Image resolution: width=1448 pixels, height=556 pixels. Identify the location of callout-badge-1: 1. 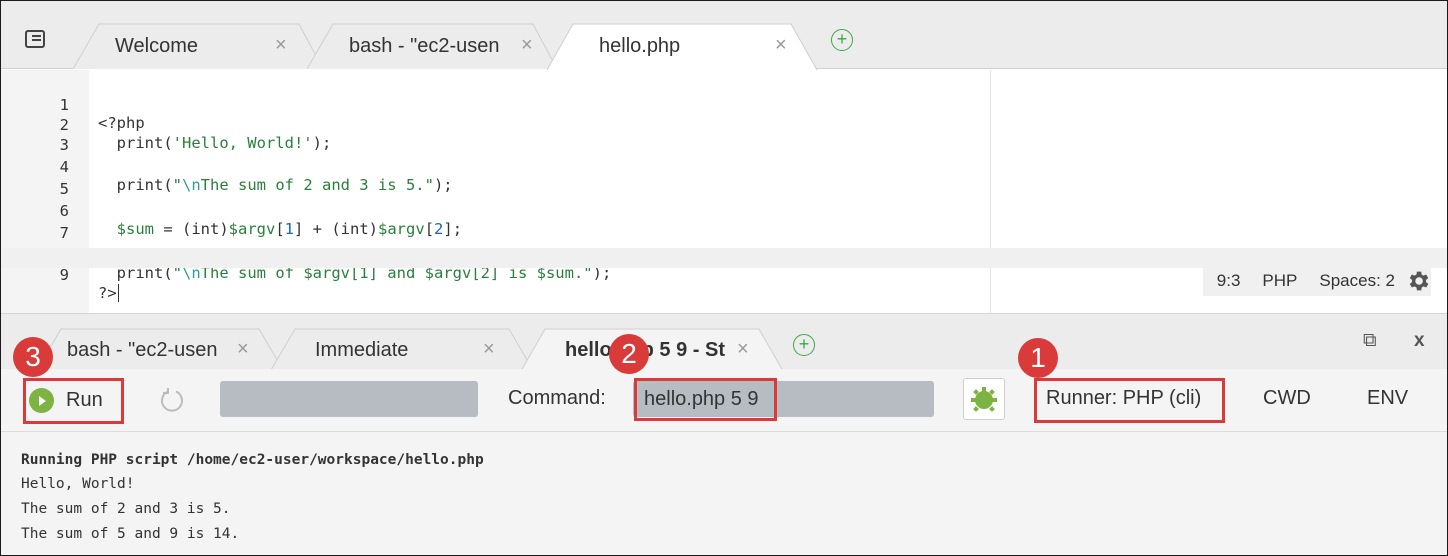
(1038, 358).